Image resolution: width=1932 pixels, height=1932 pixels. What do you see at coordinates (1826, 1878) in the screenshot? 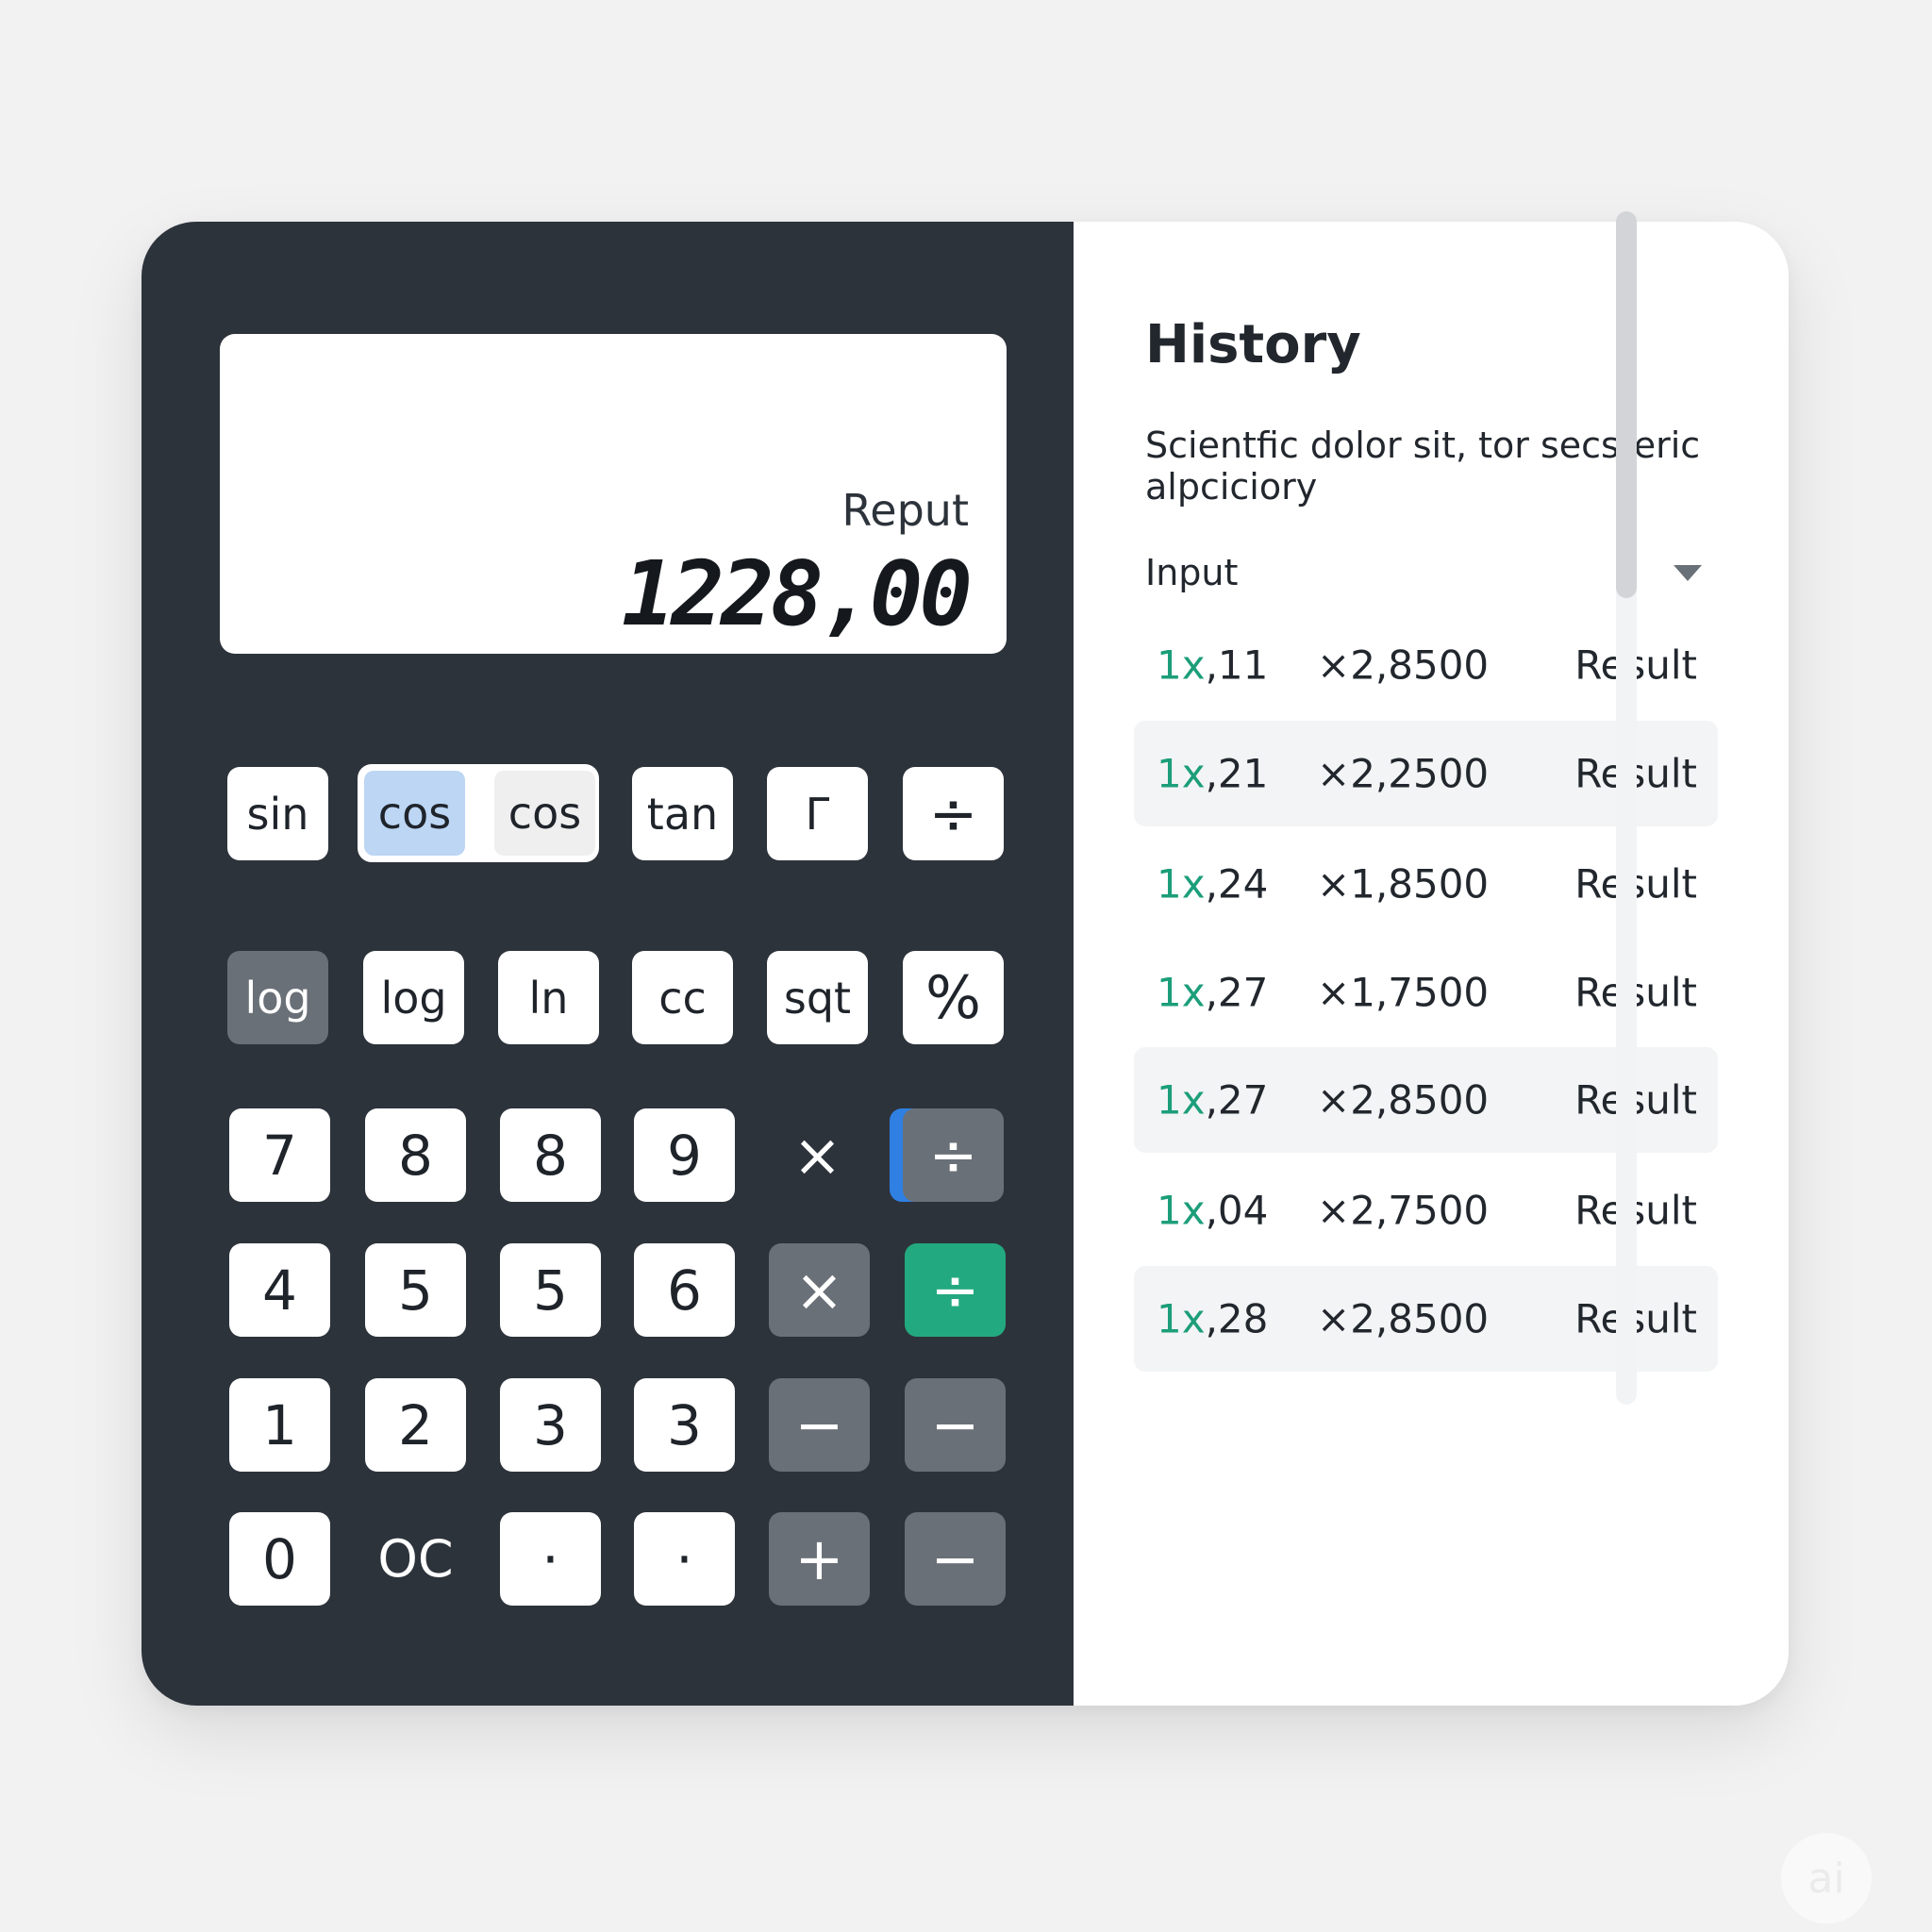
I see `ai-badge: ai` at bounding box center [1826, 1878].